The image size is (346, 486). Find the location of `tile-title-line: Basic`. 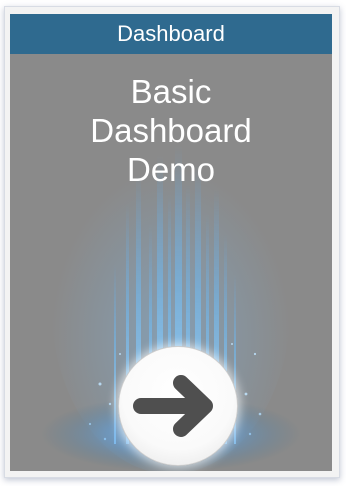

tile-title-line: Basic is located at coordinates (171, 91).